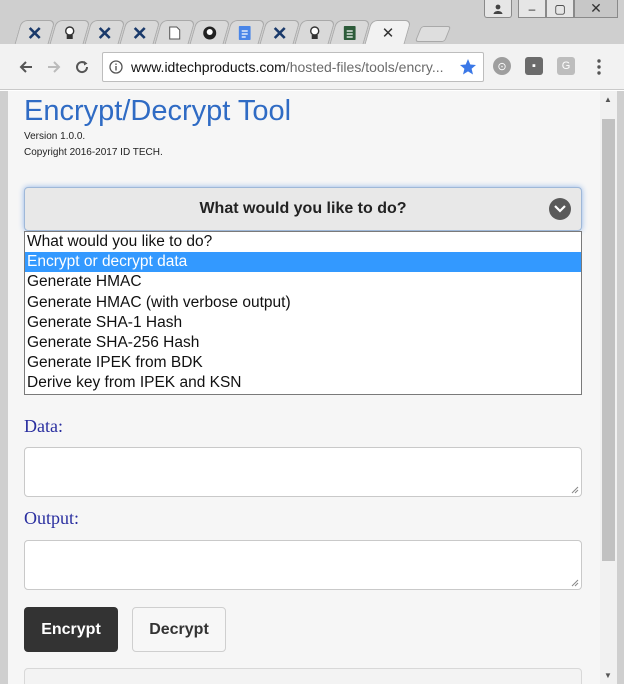 This screenshot has height=684, width=624. What do you see at coordinates (303, 565) in the screenshot?
I see `output-textarea` at bounding box center [303, 565].